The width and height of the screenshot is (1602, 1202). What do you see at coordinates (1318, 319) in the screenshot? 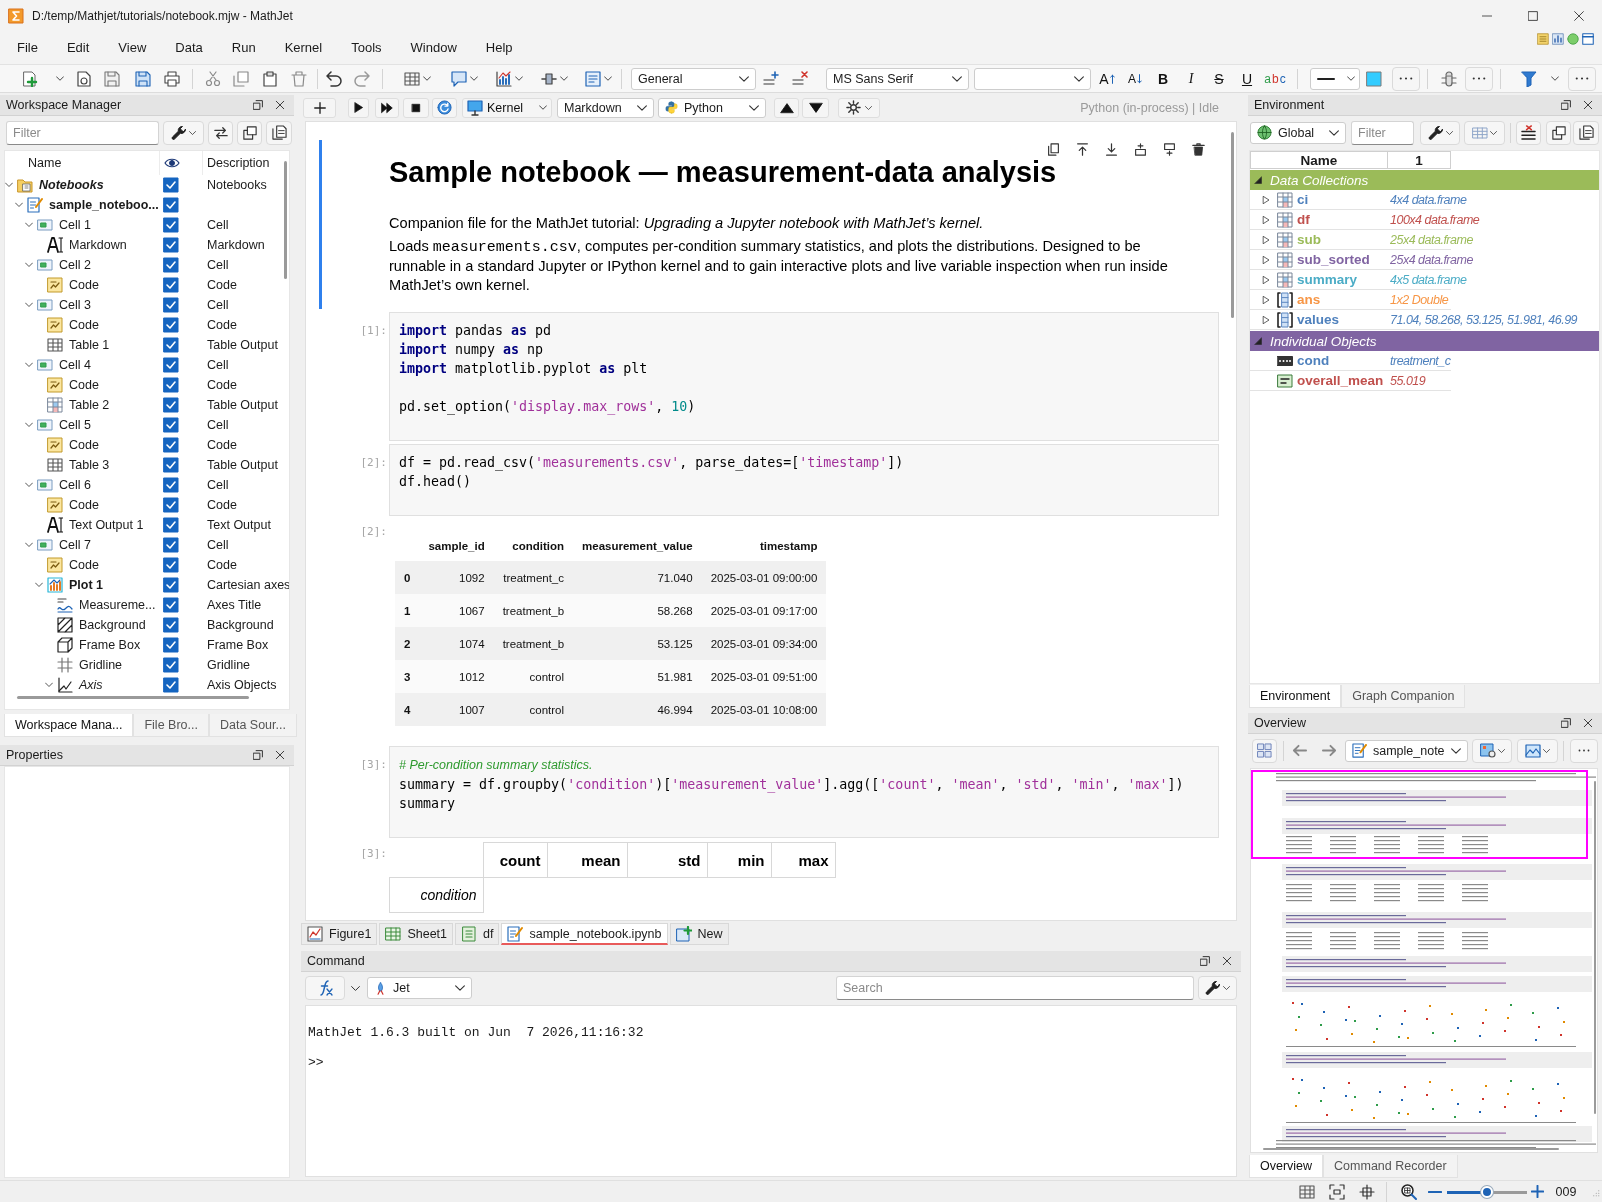
I see `variable-name: values` at bounding box center [1318, 319].